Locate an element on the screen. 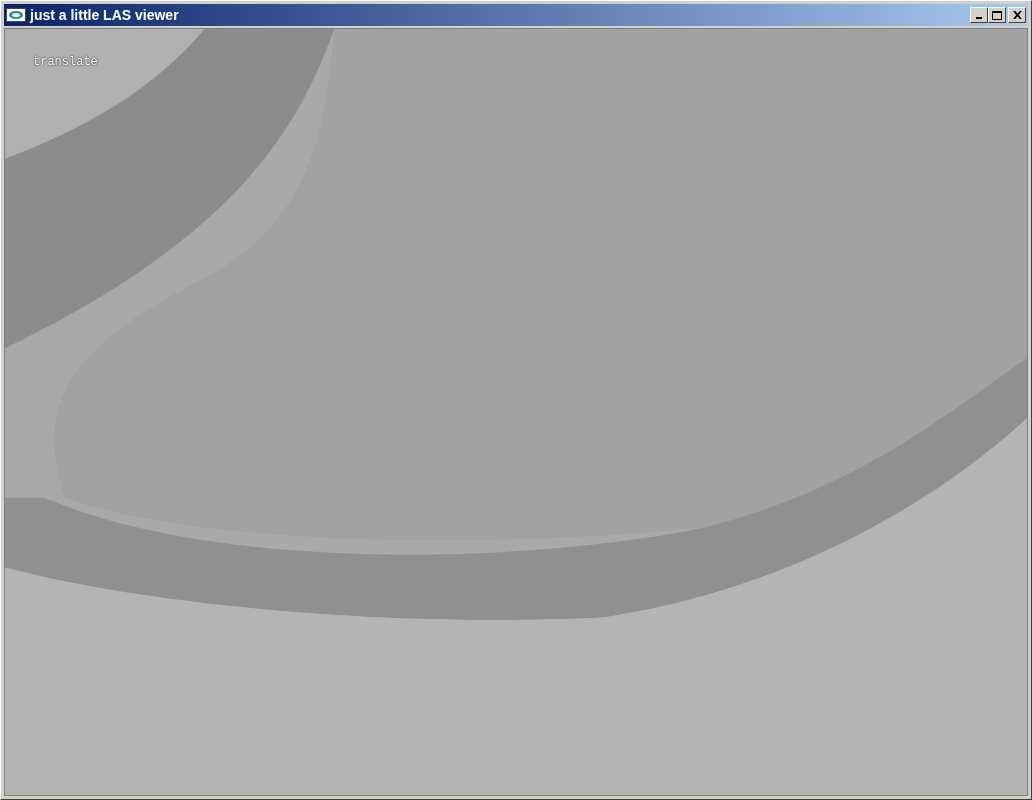 The height and width of the screenshot is (800, 1032). close-button is located at coordinates (1017, 15).